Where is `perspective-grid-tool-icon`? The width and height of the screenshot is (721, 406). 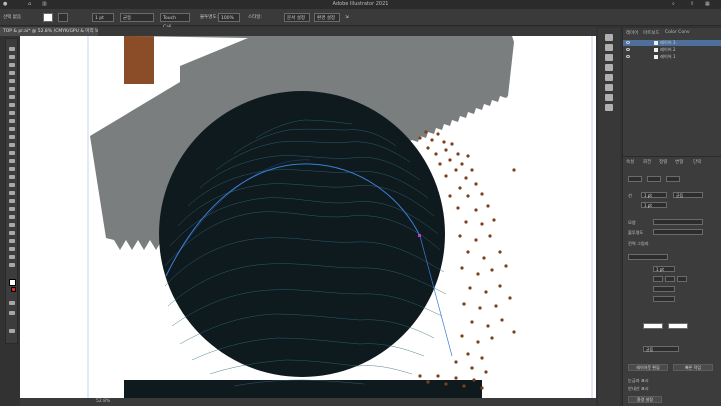
perspective-grid-tool-icon is located at coordinates (12, 185).